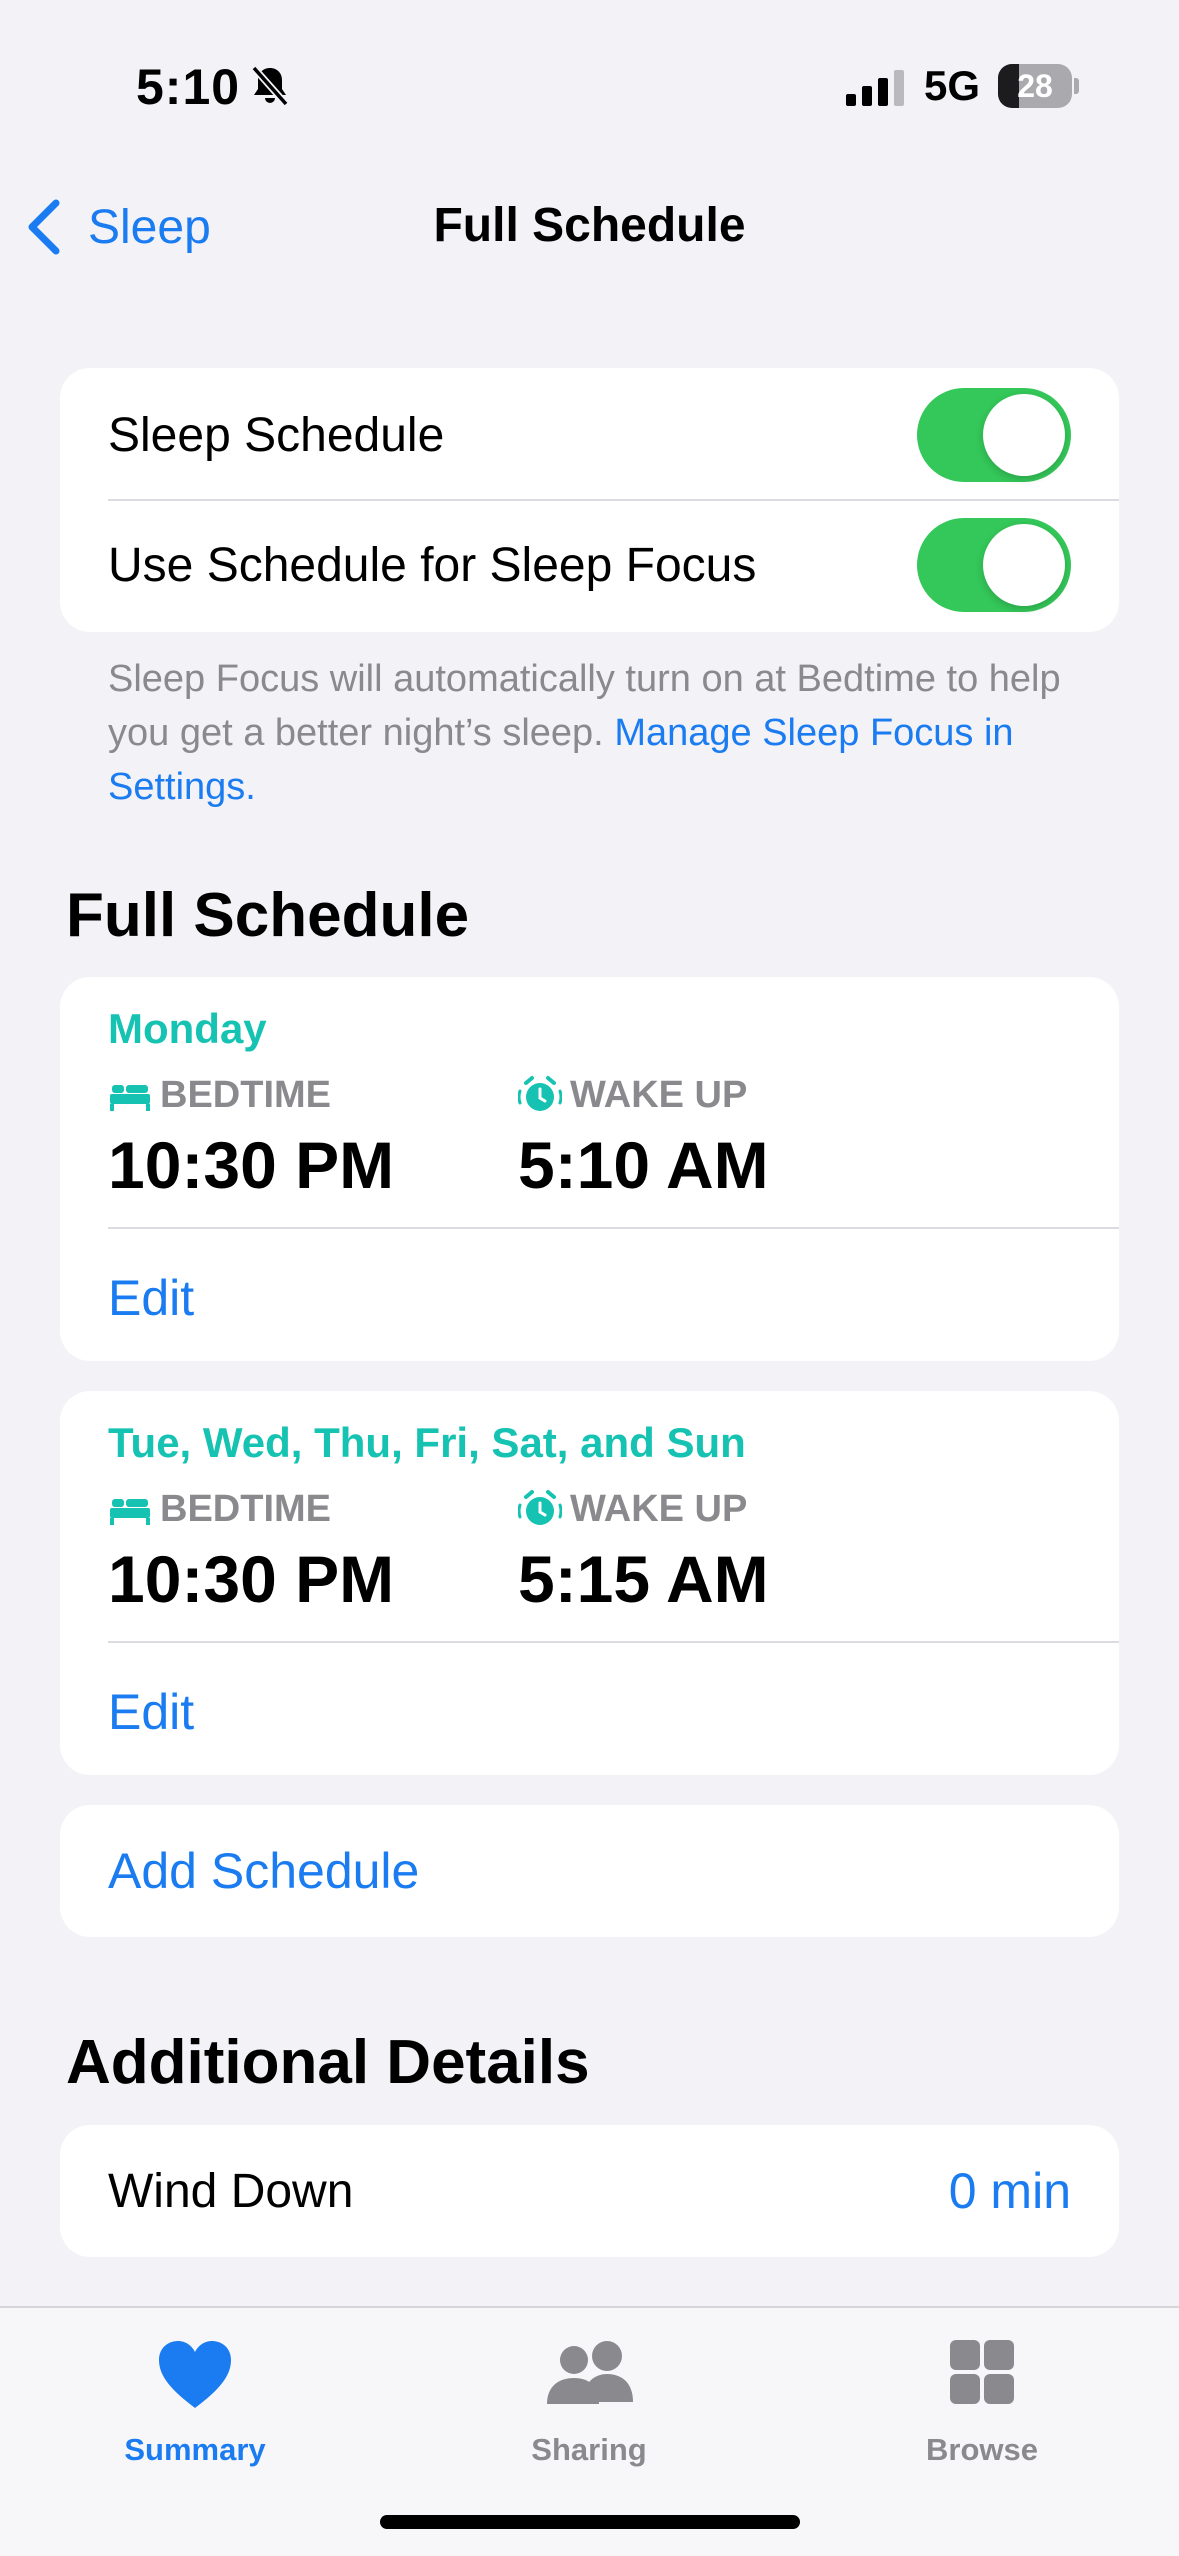 The width and height of the screenshot is (1179, 2556). I want to click on tab-summary: Summary, so click(195, 2403).